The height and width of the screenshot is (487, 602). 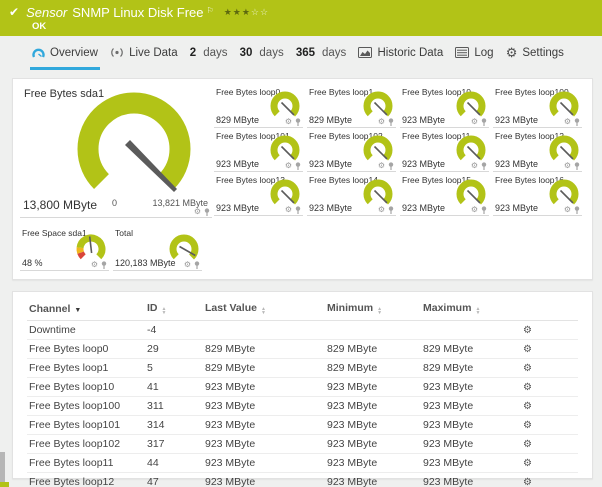 What do you see at coordinates (65, 53) in the screenshot?
I see `tab-overview: Overview` at bounding box center [65, 53].